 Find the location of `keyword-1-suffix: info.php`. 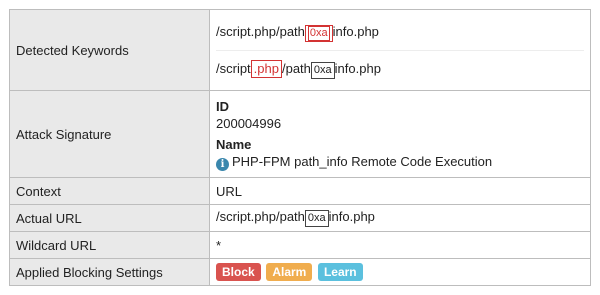

keyword-1-suffix: info.php is located at coordinates (355, 31).